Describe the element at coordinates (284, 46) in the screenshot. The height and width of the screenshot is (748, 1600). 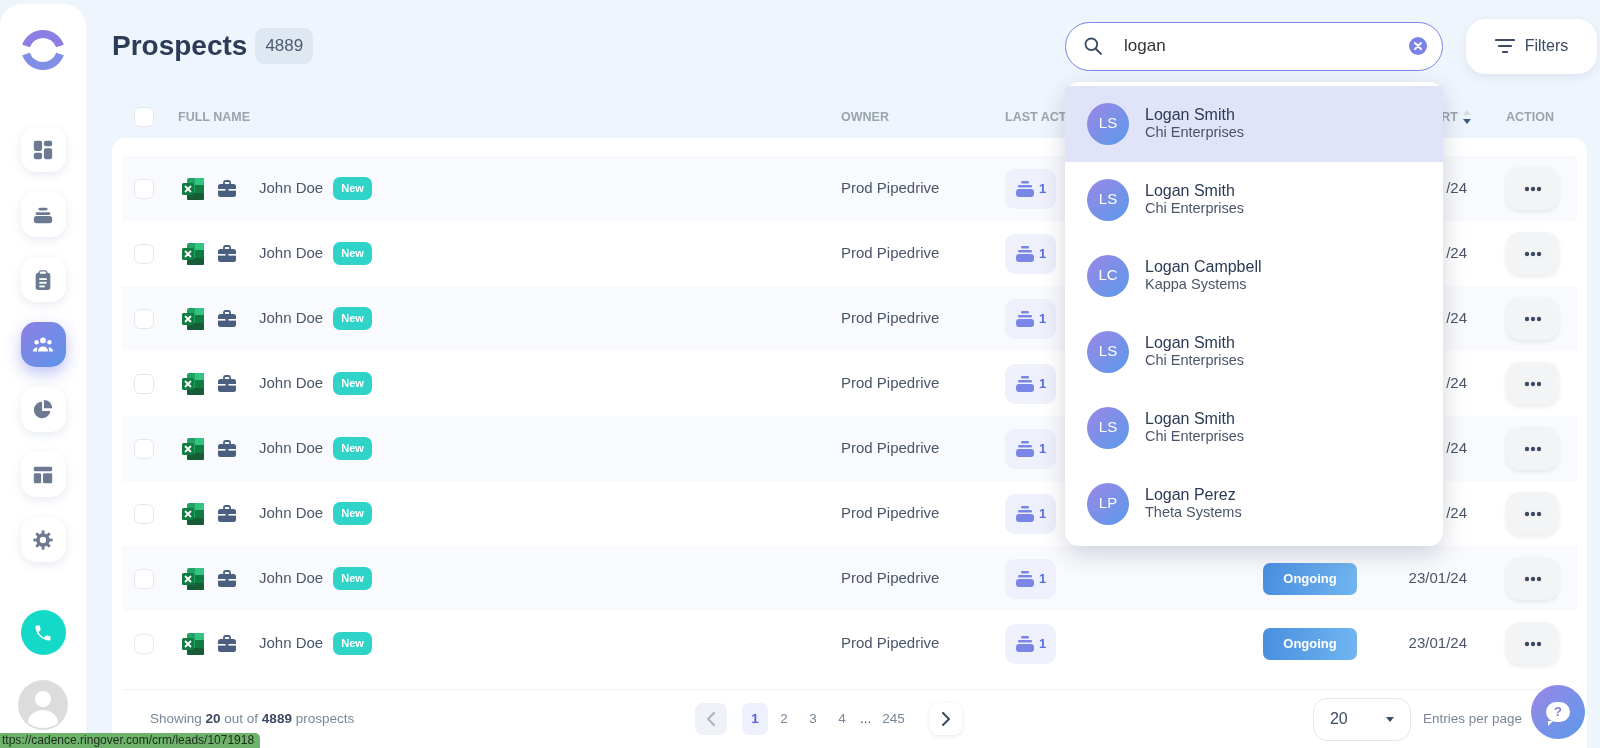
I see `count-badge: 4889` at that location.